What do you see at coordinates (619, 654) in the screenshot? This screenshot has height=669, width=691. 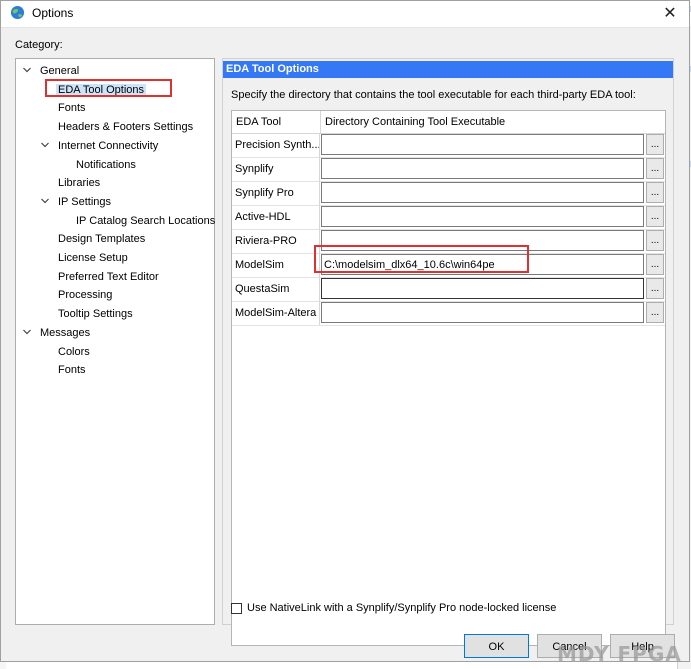 I see `watermark-text: MDY FPGA` at bounding box center [619, 654].